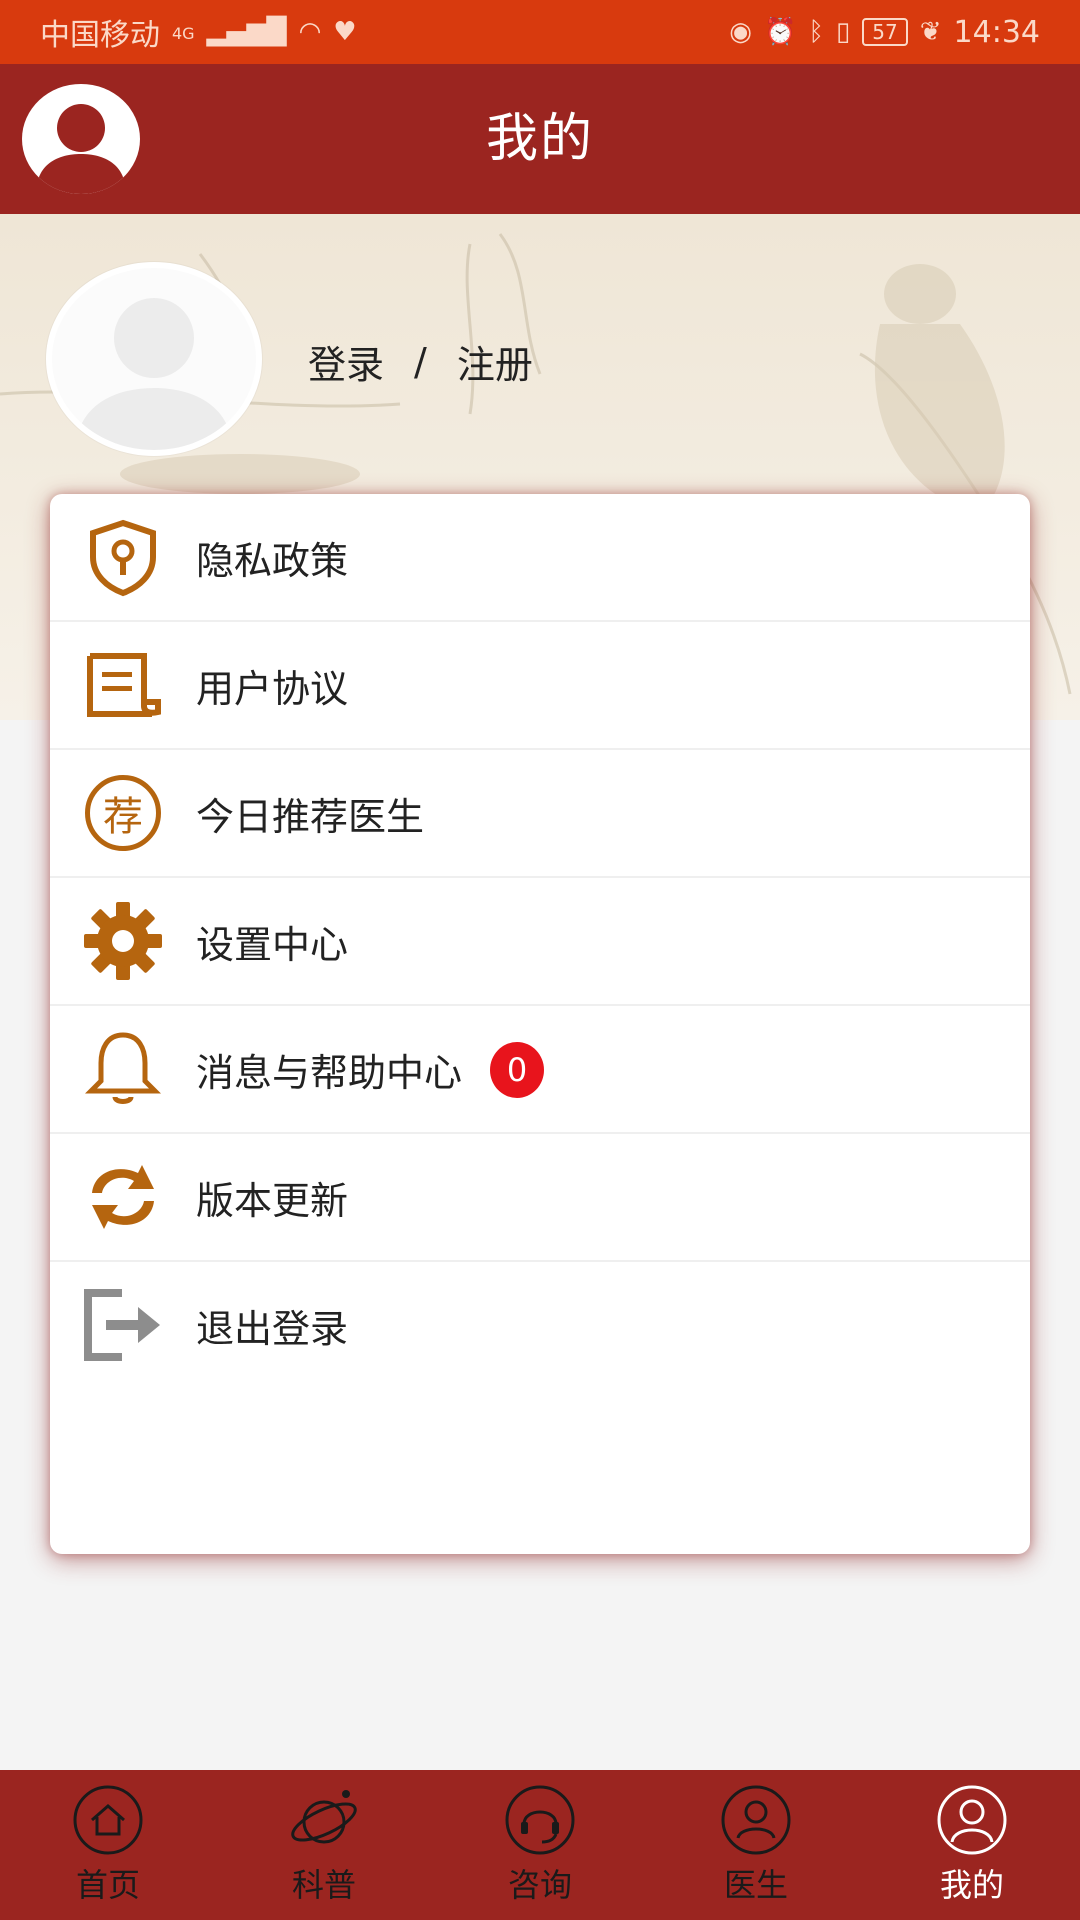  I want to click on page-title: 我的, so click(539, 139).